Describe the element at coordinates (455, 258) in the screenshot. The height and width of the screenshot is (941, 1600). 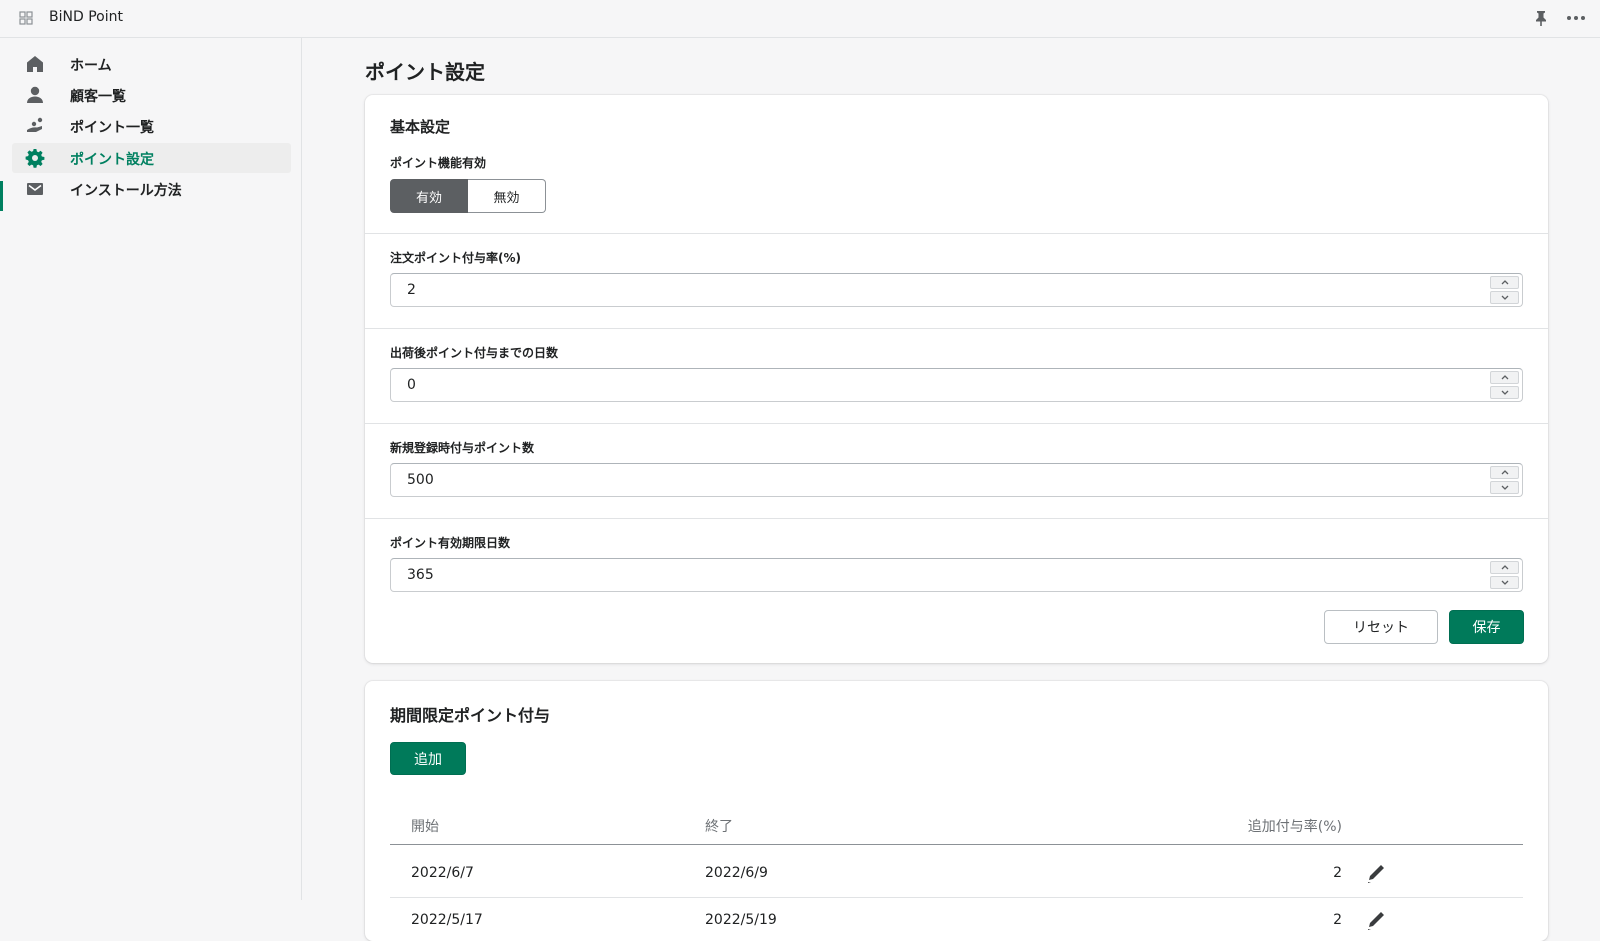
I see `order-point-rate-label: 注文ポイント付与率(%)` at that location.